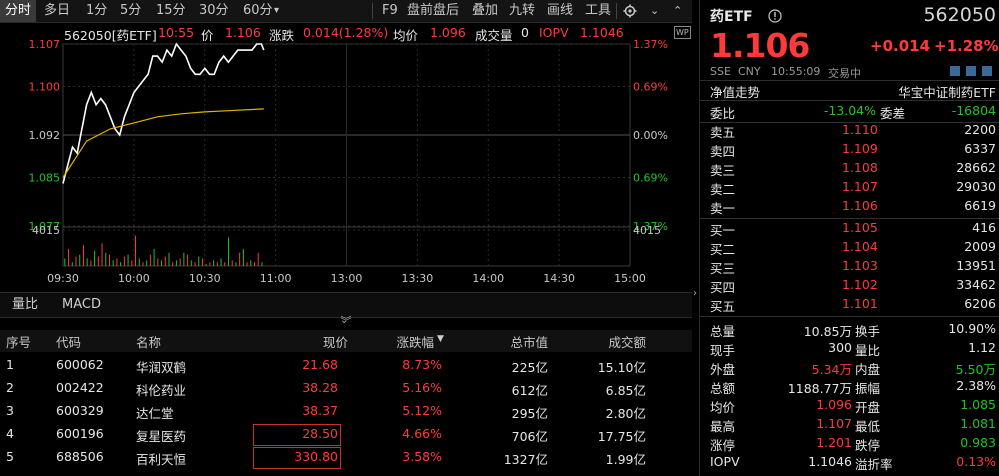  I want to click on expand-arrow-icon: ›, so click(695, 293).